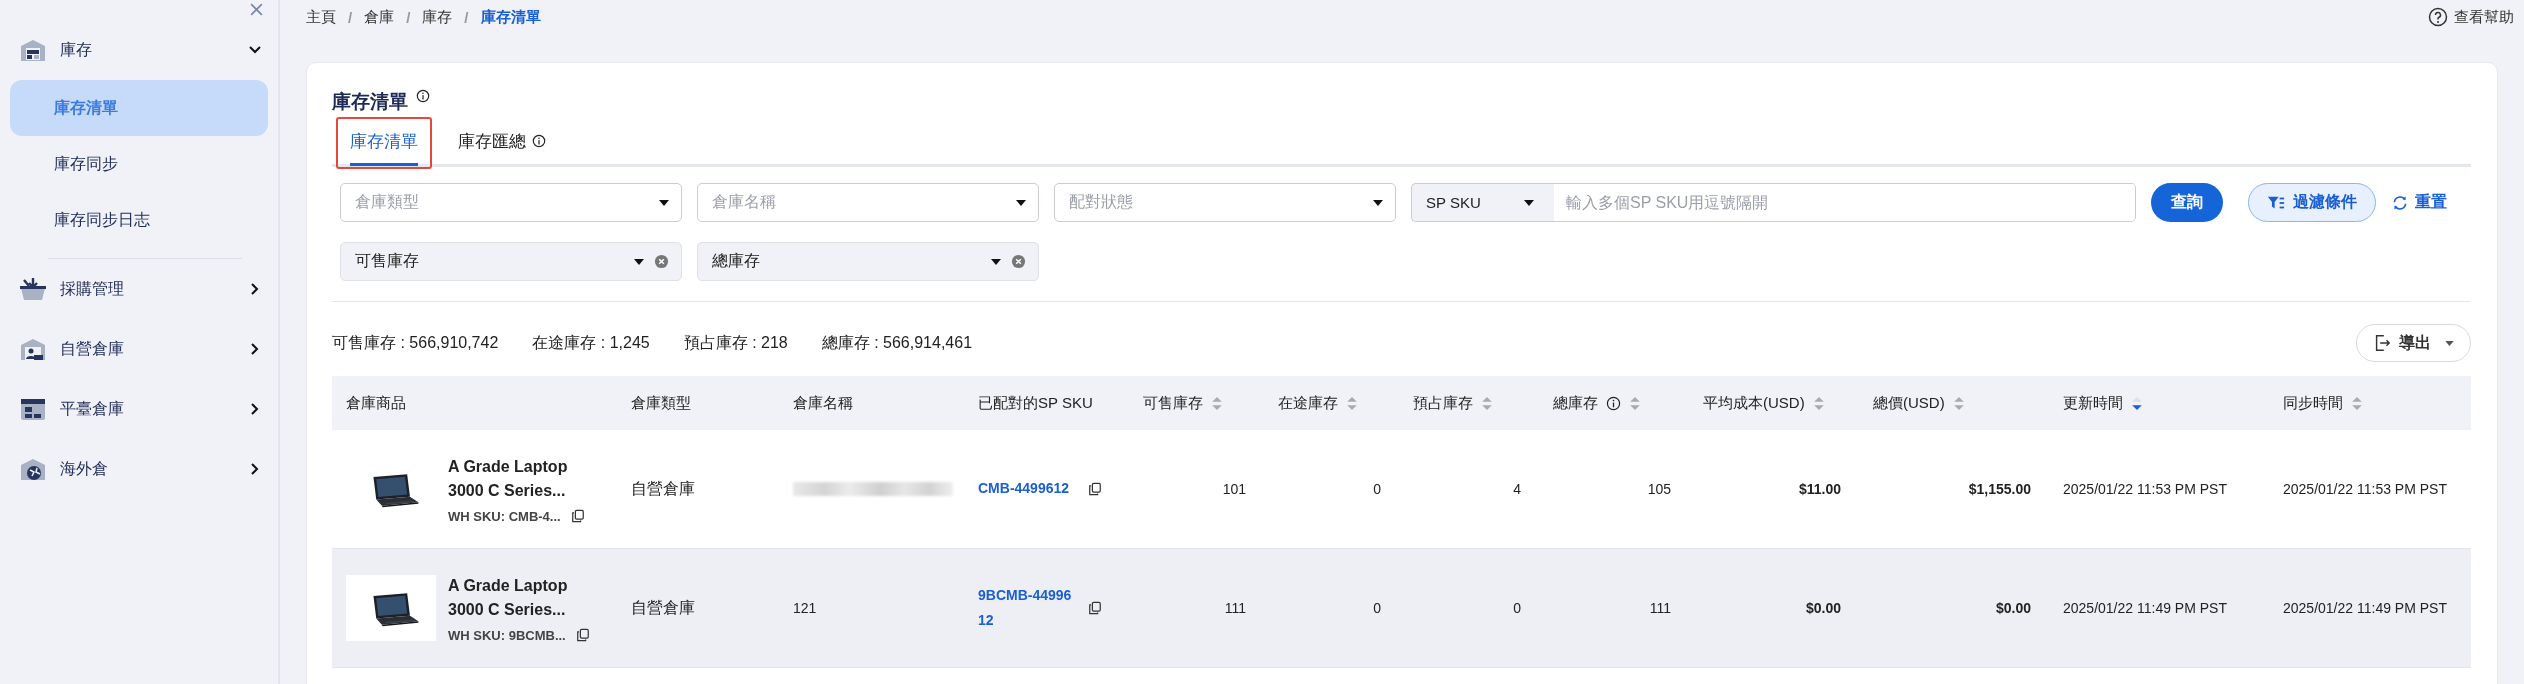 This screenshot has width=2524, height=684. I want to click on summary-stat: 總庫存 : 566,914,461, so click(897, 342).